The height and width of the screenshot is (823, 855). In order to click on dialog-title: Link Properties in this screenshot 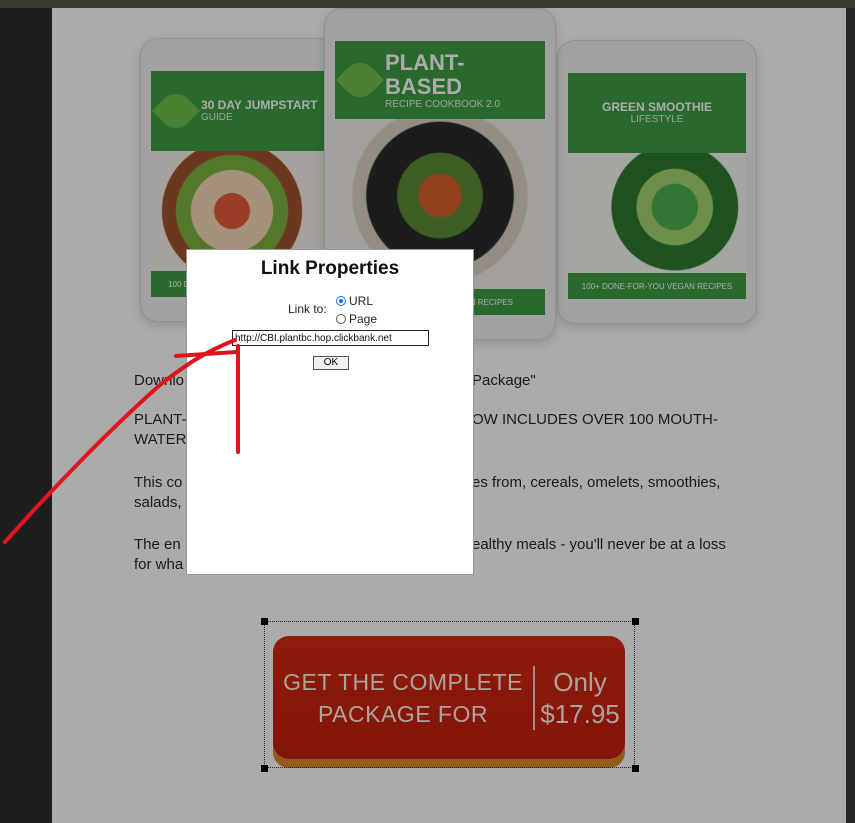, I will do `click(330, 268)`.